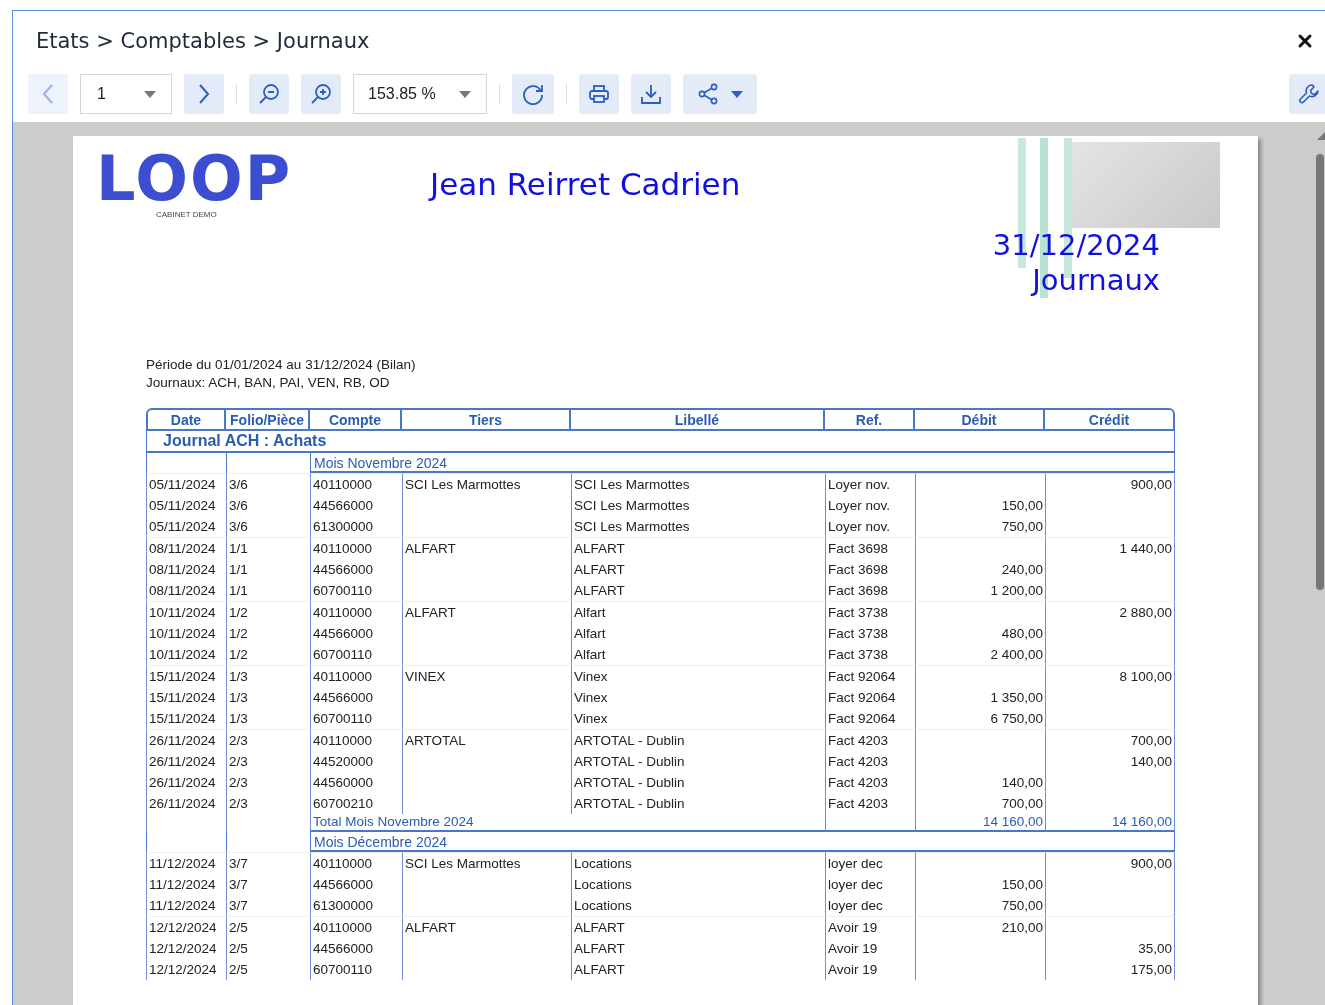 The height and width of the screenshot is (1005, 1325). I want to click on print-button, so click(599, 94).